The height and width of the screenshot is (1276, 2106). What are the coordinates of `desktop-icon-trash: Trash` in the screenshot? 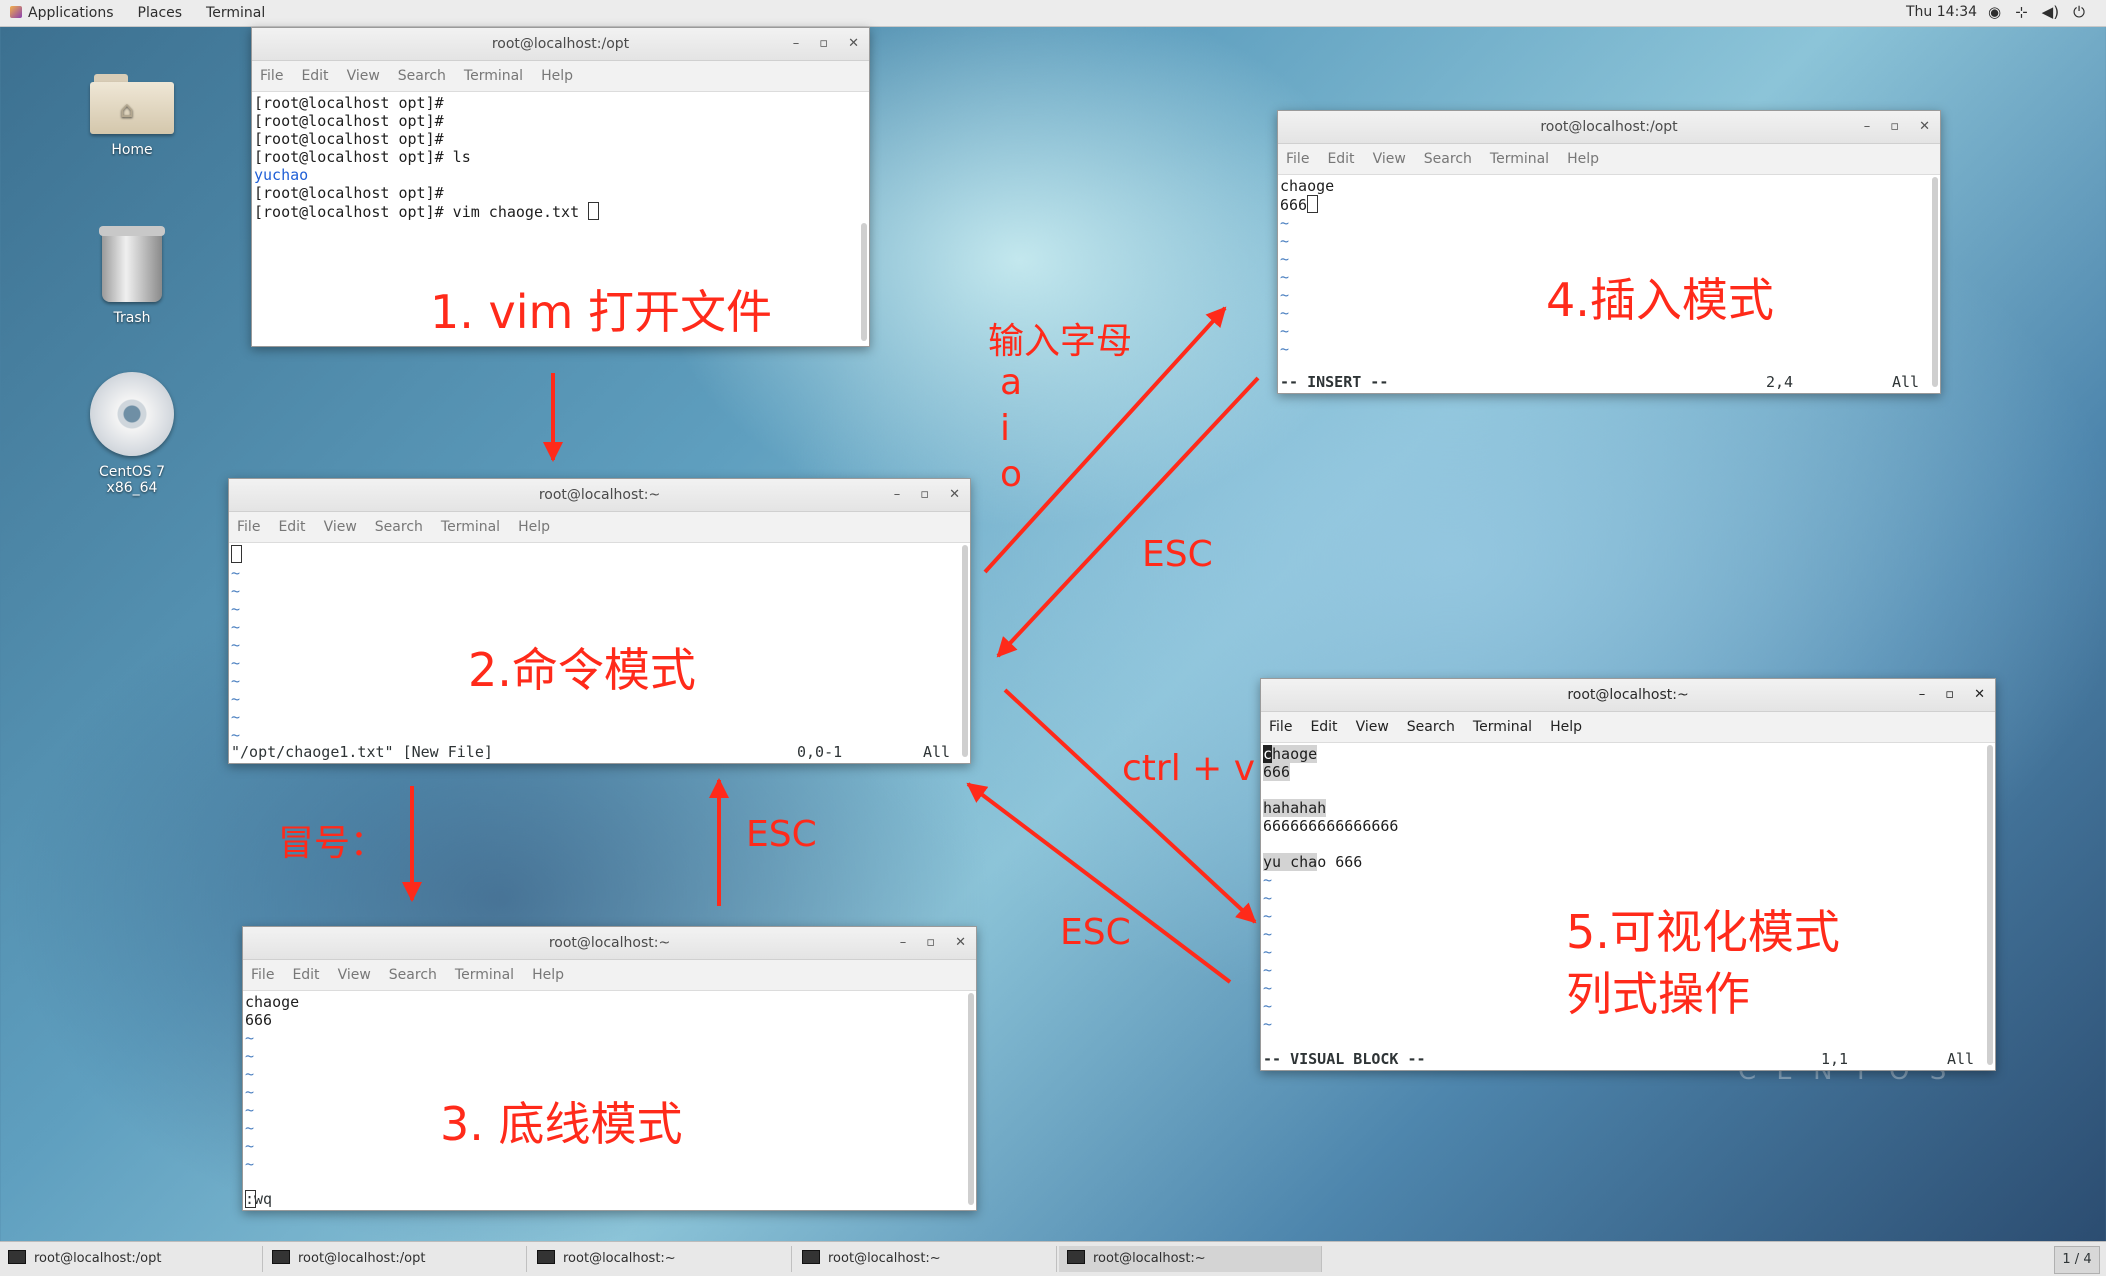 It's located at (132, 276).